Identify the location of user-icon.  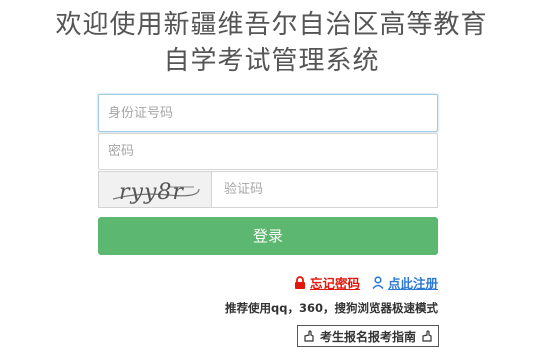
(378, 282).